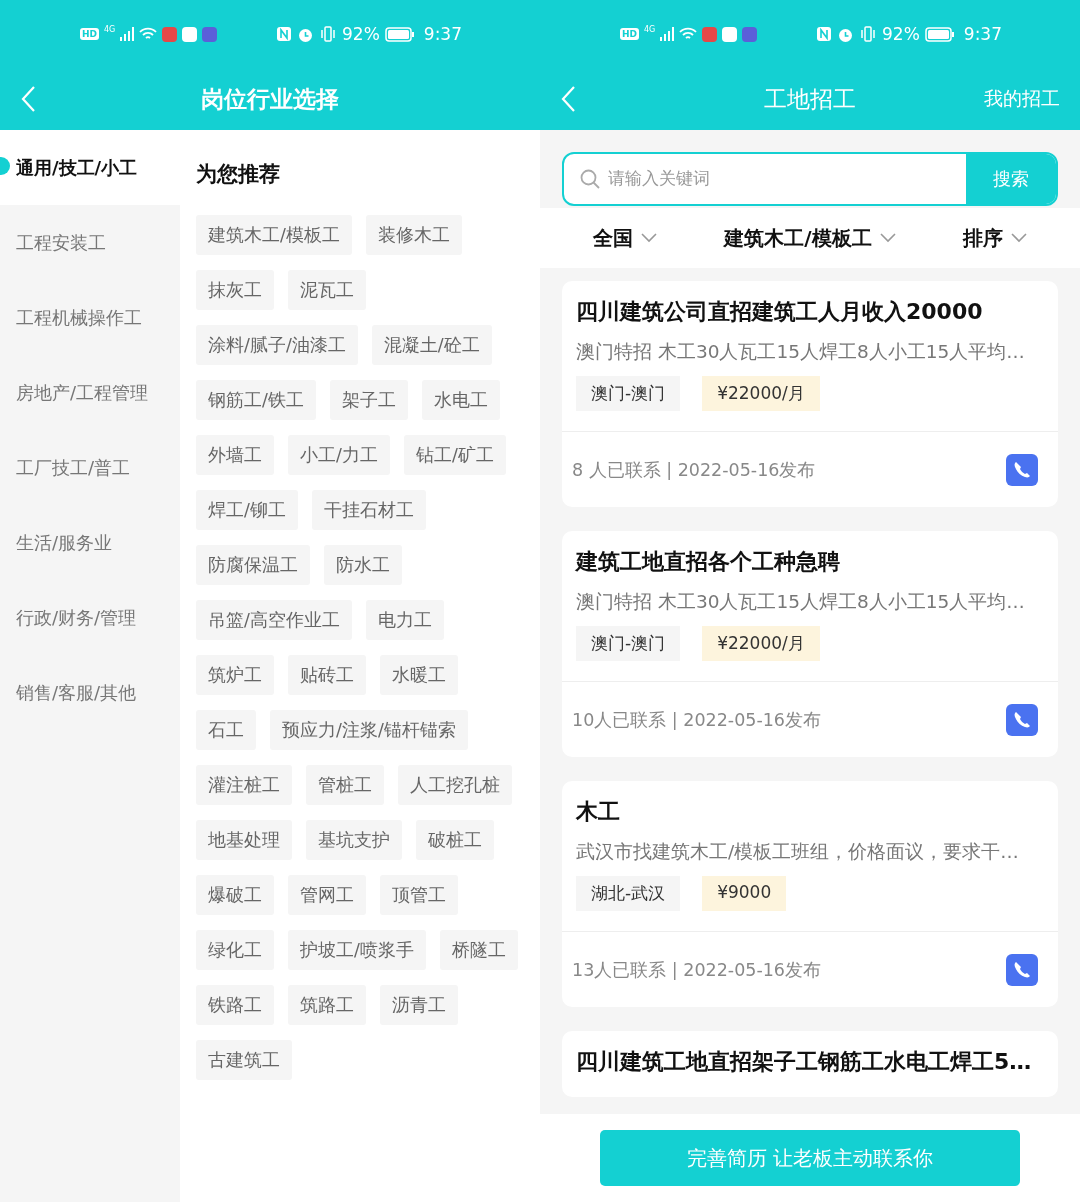 Image resolution: width=1080 pixels, height=1202 pixels. Describe the element at coordinates (274, 235) in the screenshot. I see `job-type-tag: 建筑木工/模板工` at that location.